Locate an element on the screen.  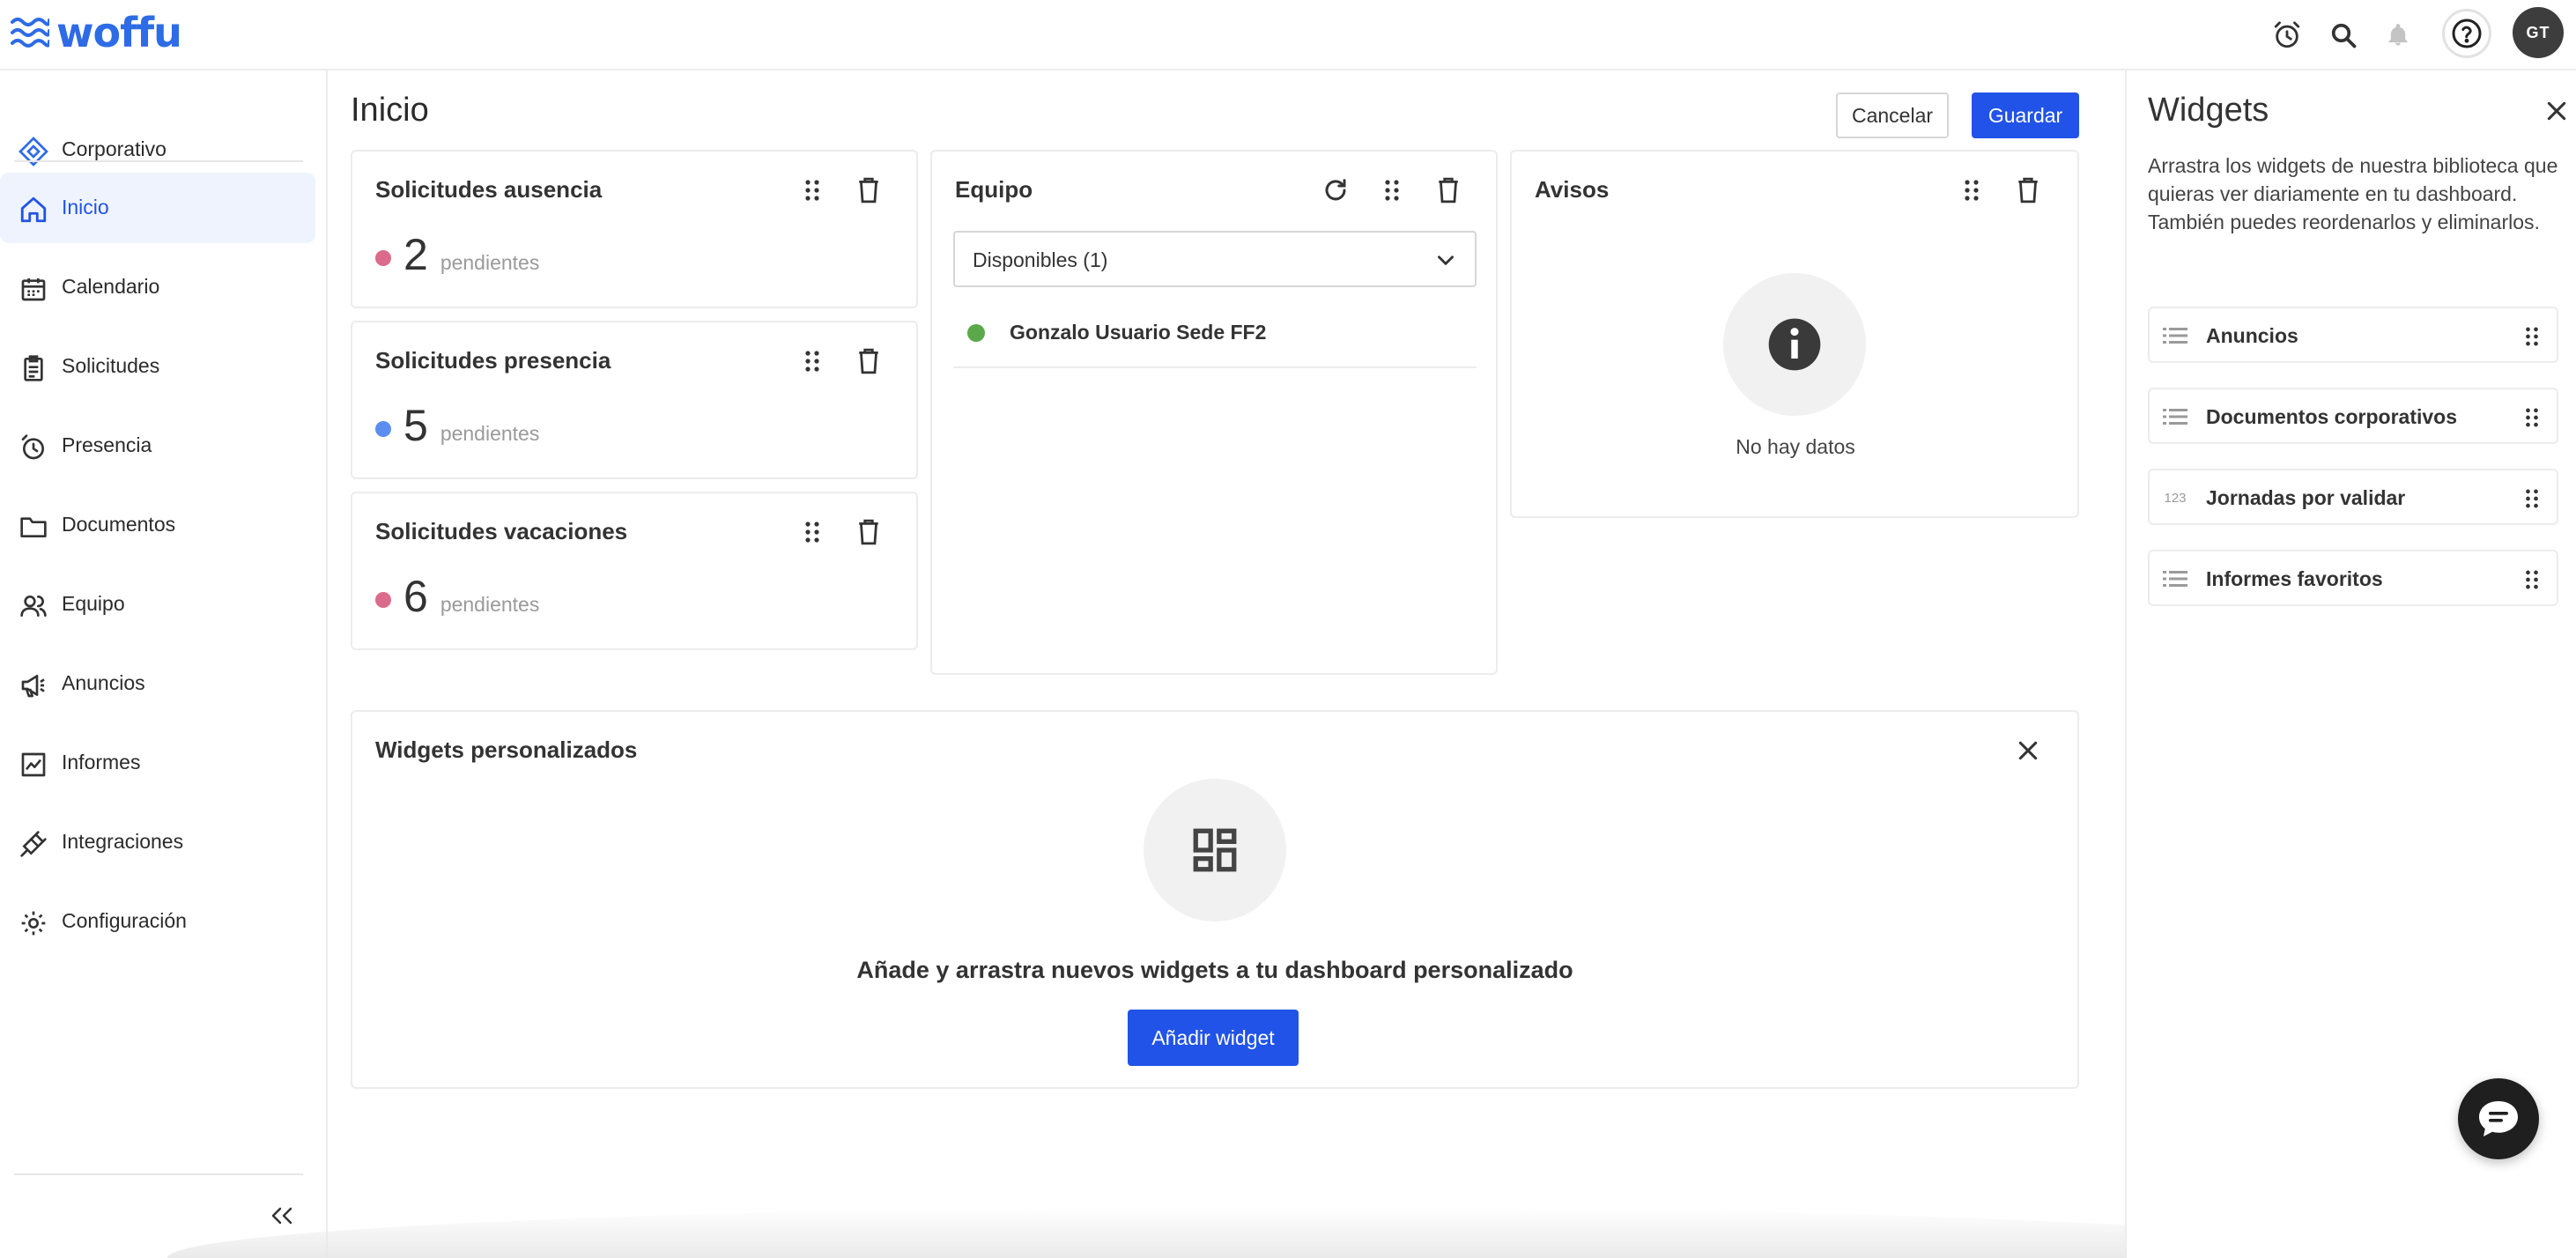
chat-button is located at coordinates (2498, 1118).